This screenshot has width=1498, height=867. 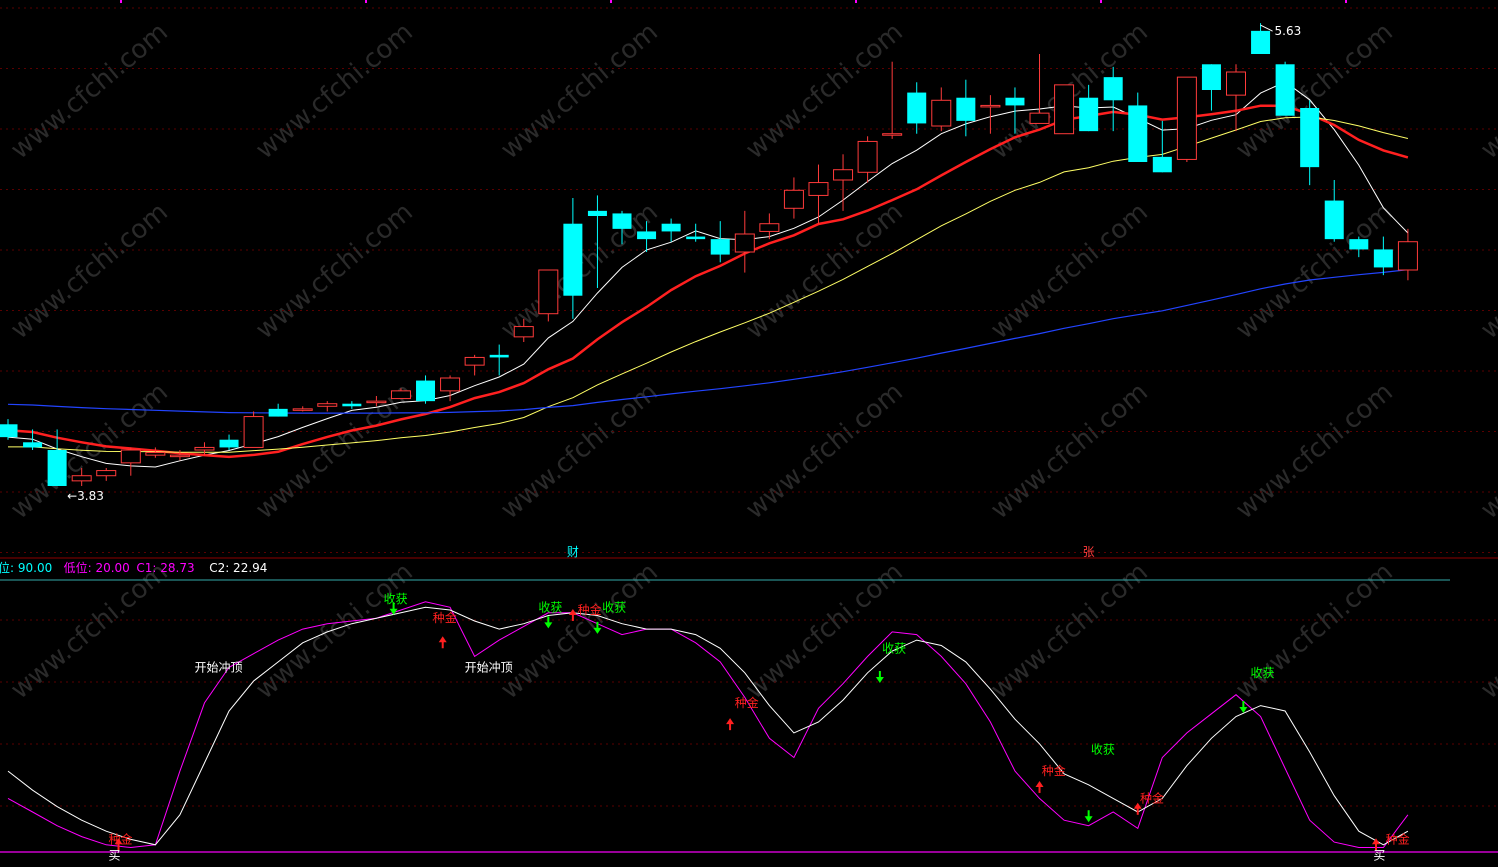 I want to click on extreme-pointer, so click(x=1266, y=28).